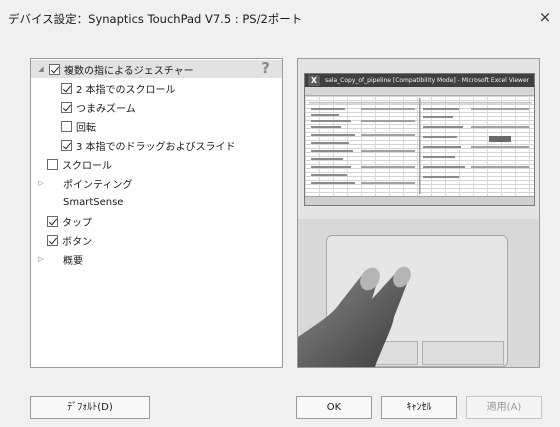 The image size is (560, 427). I want to click on preview-worksheet, so click(419, 146).